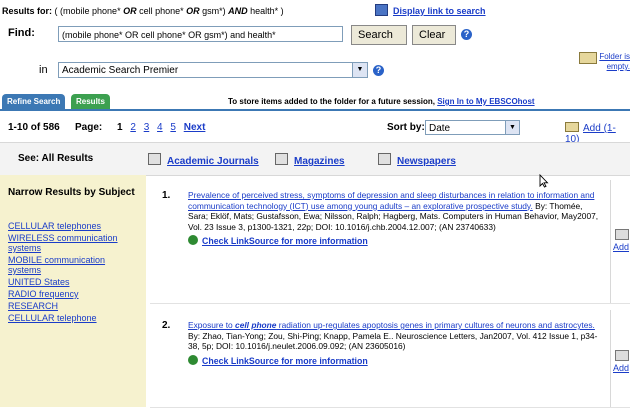 Image resolution: width=630 pixels, height=408 pixels. What do you see at coordinates (195, 127) in the screenshot?
I see `next-page-link: Next` at bounding box center [195, 127].